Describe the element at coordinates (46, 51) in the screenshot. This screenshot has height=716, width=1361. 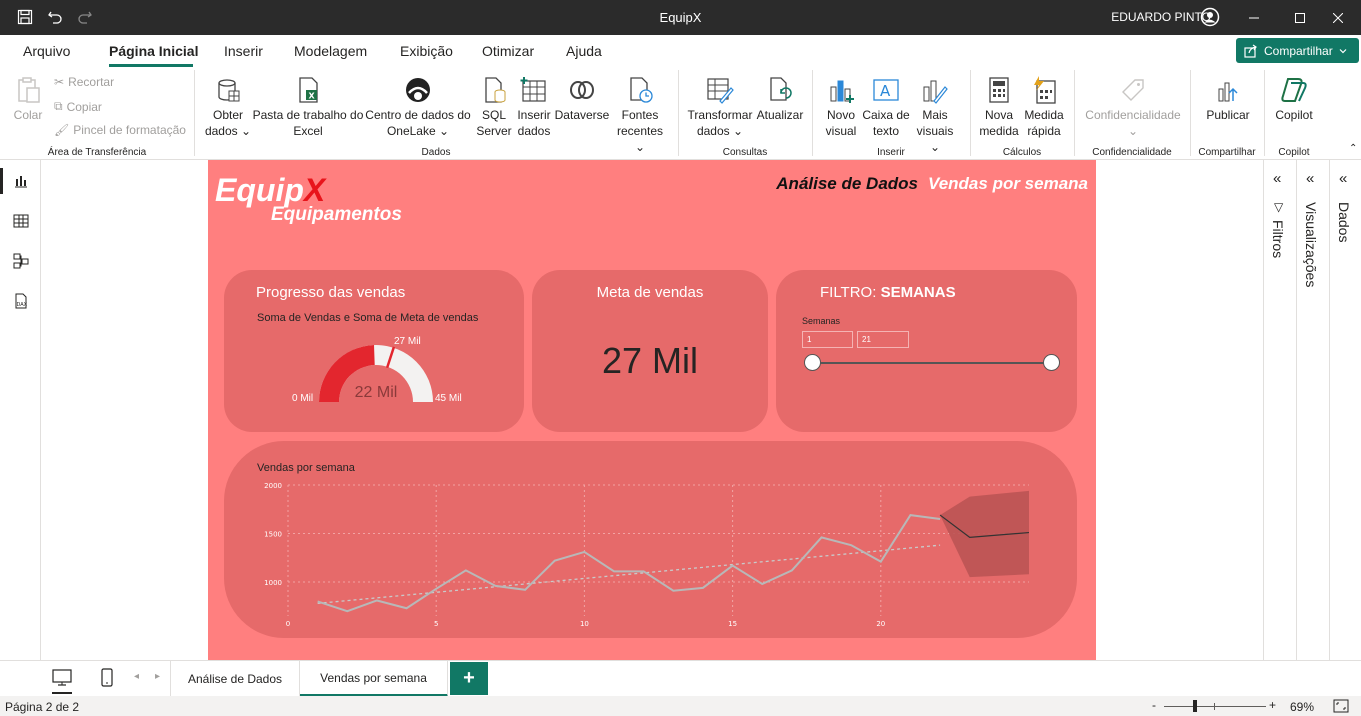
I see `menu-arquivo: Arquivo` at that location.